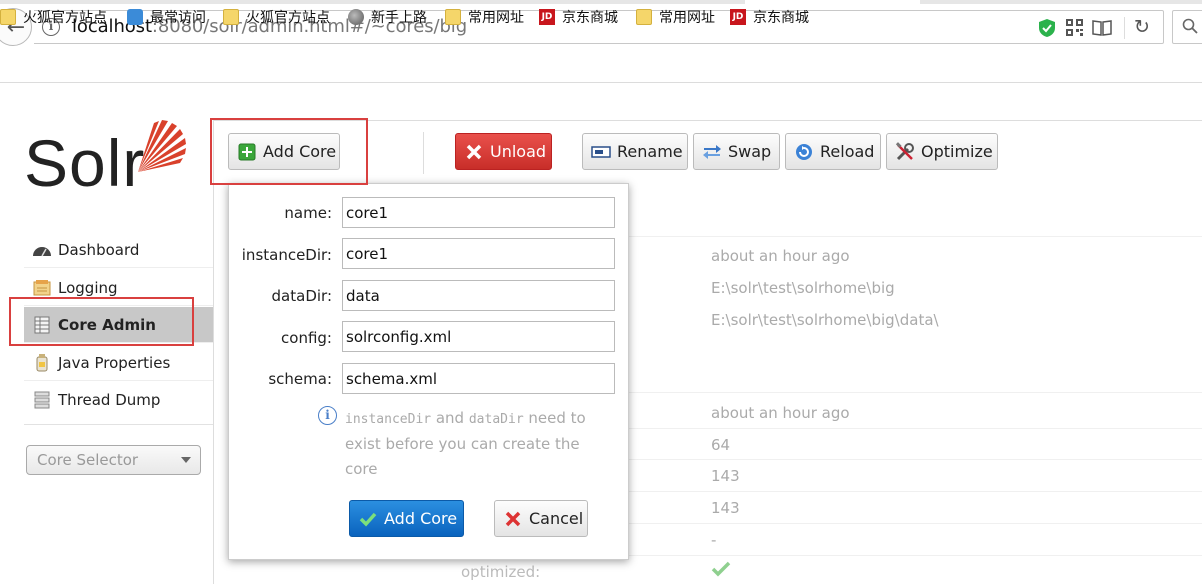 This screenshot has width=1202, height=584. What do you see at coordinates (478, 295) in the screenshot?
I see `data-dir-input` at bounding box center [478, 295].